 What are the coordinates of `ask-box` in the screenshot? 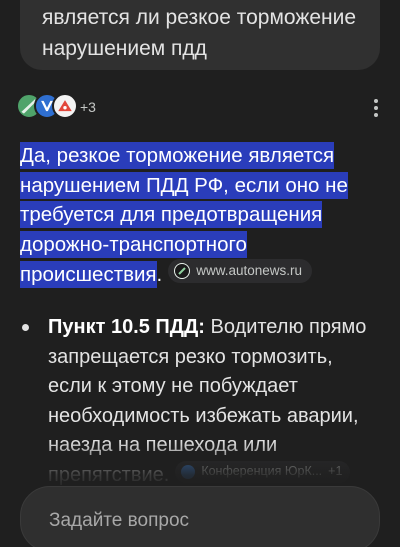 It's located at (200, 516).